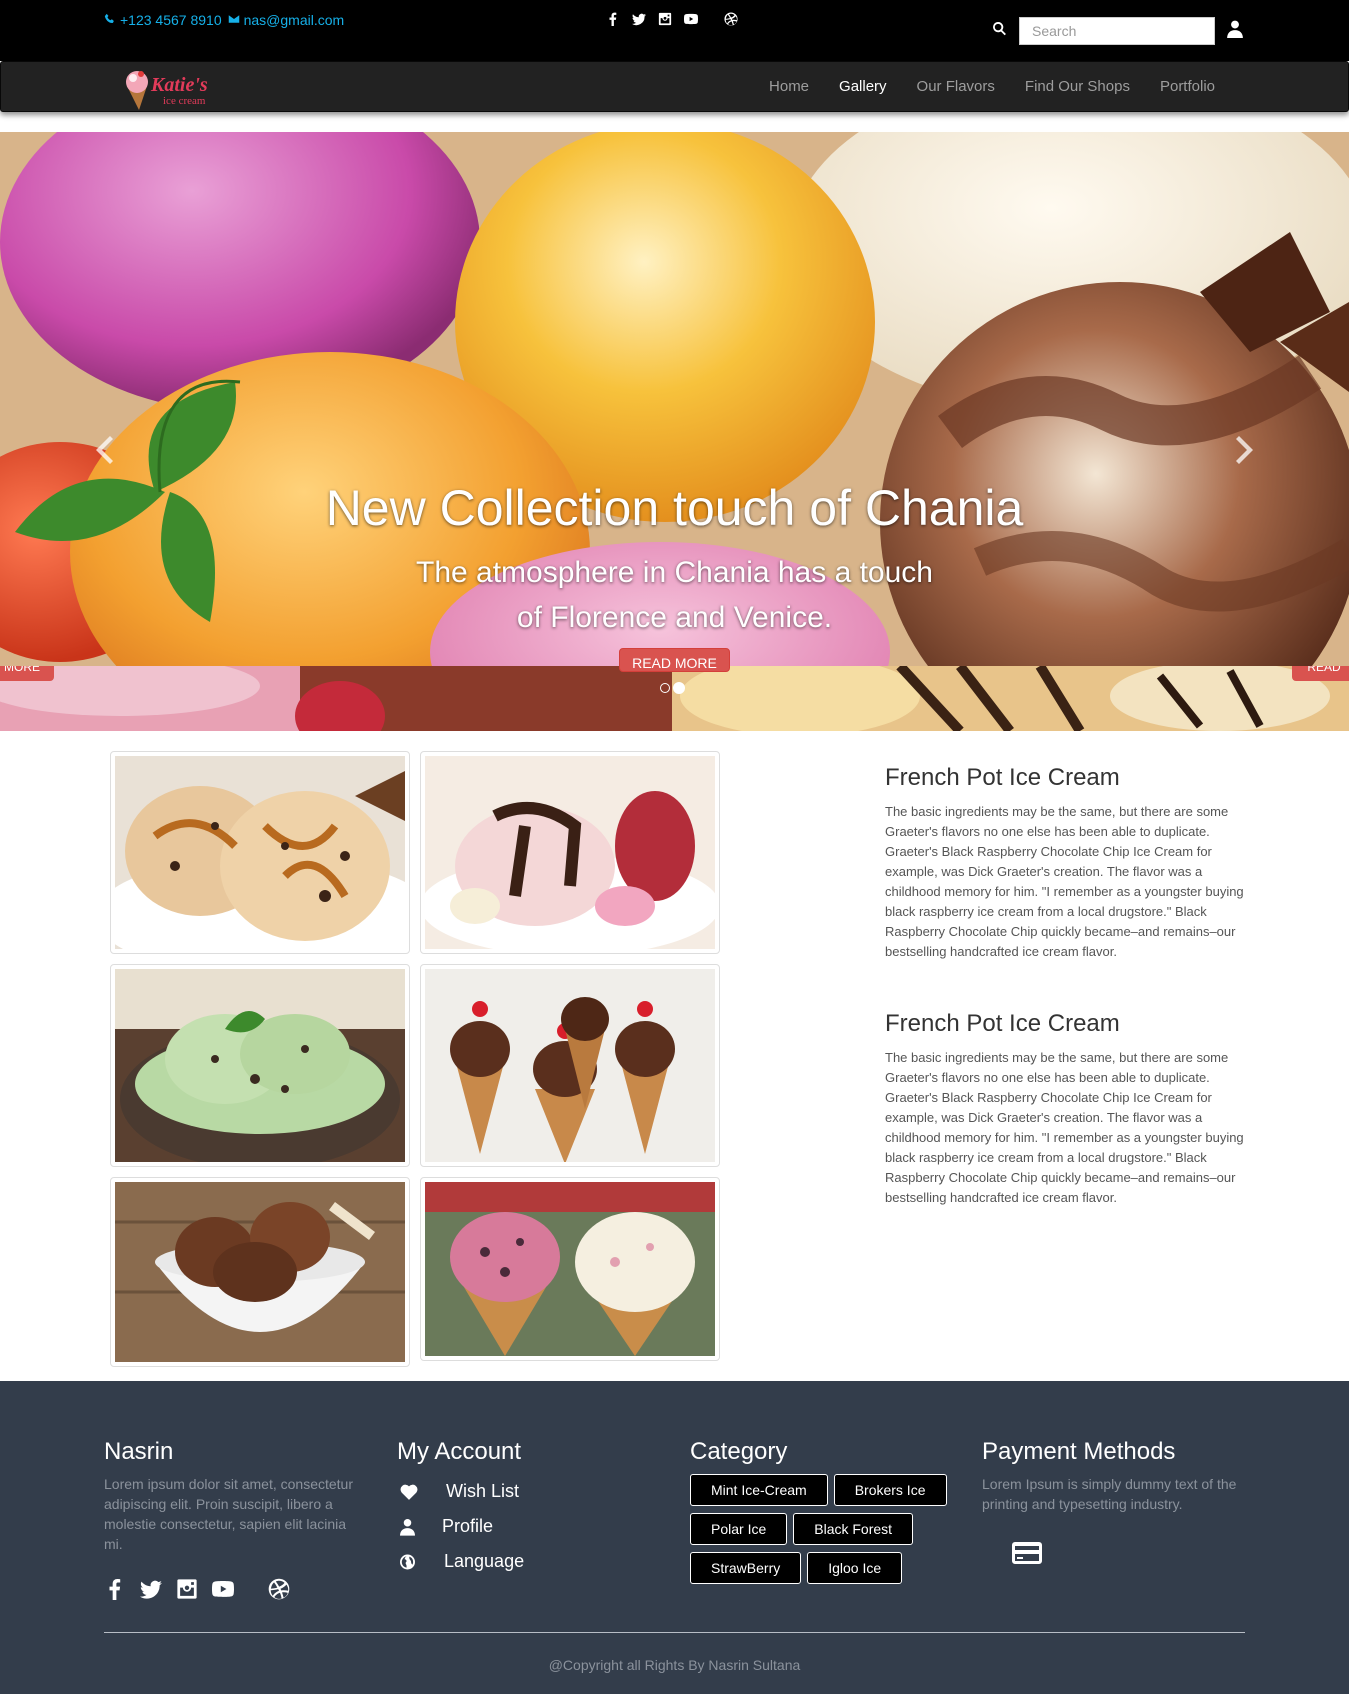 Image resolution: width=1349 pixels, height=1694 pixels. Describe the element at coordinates (999, 31) in the screenshot. I see `search-icon` at that location.